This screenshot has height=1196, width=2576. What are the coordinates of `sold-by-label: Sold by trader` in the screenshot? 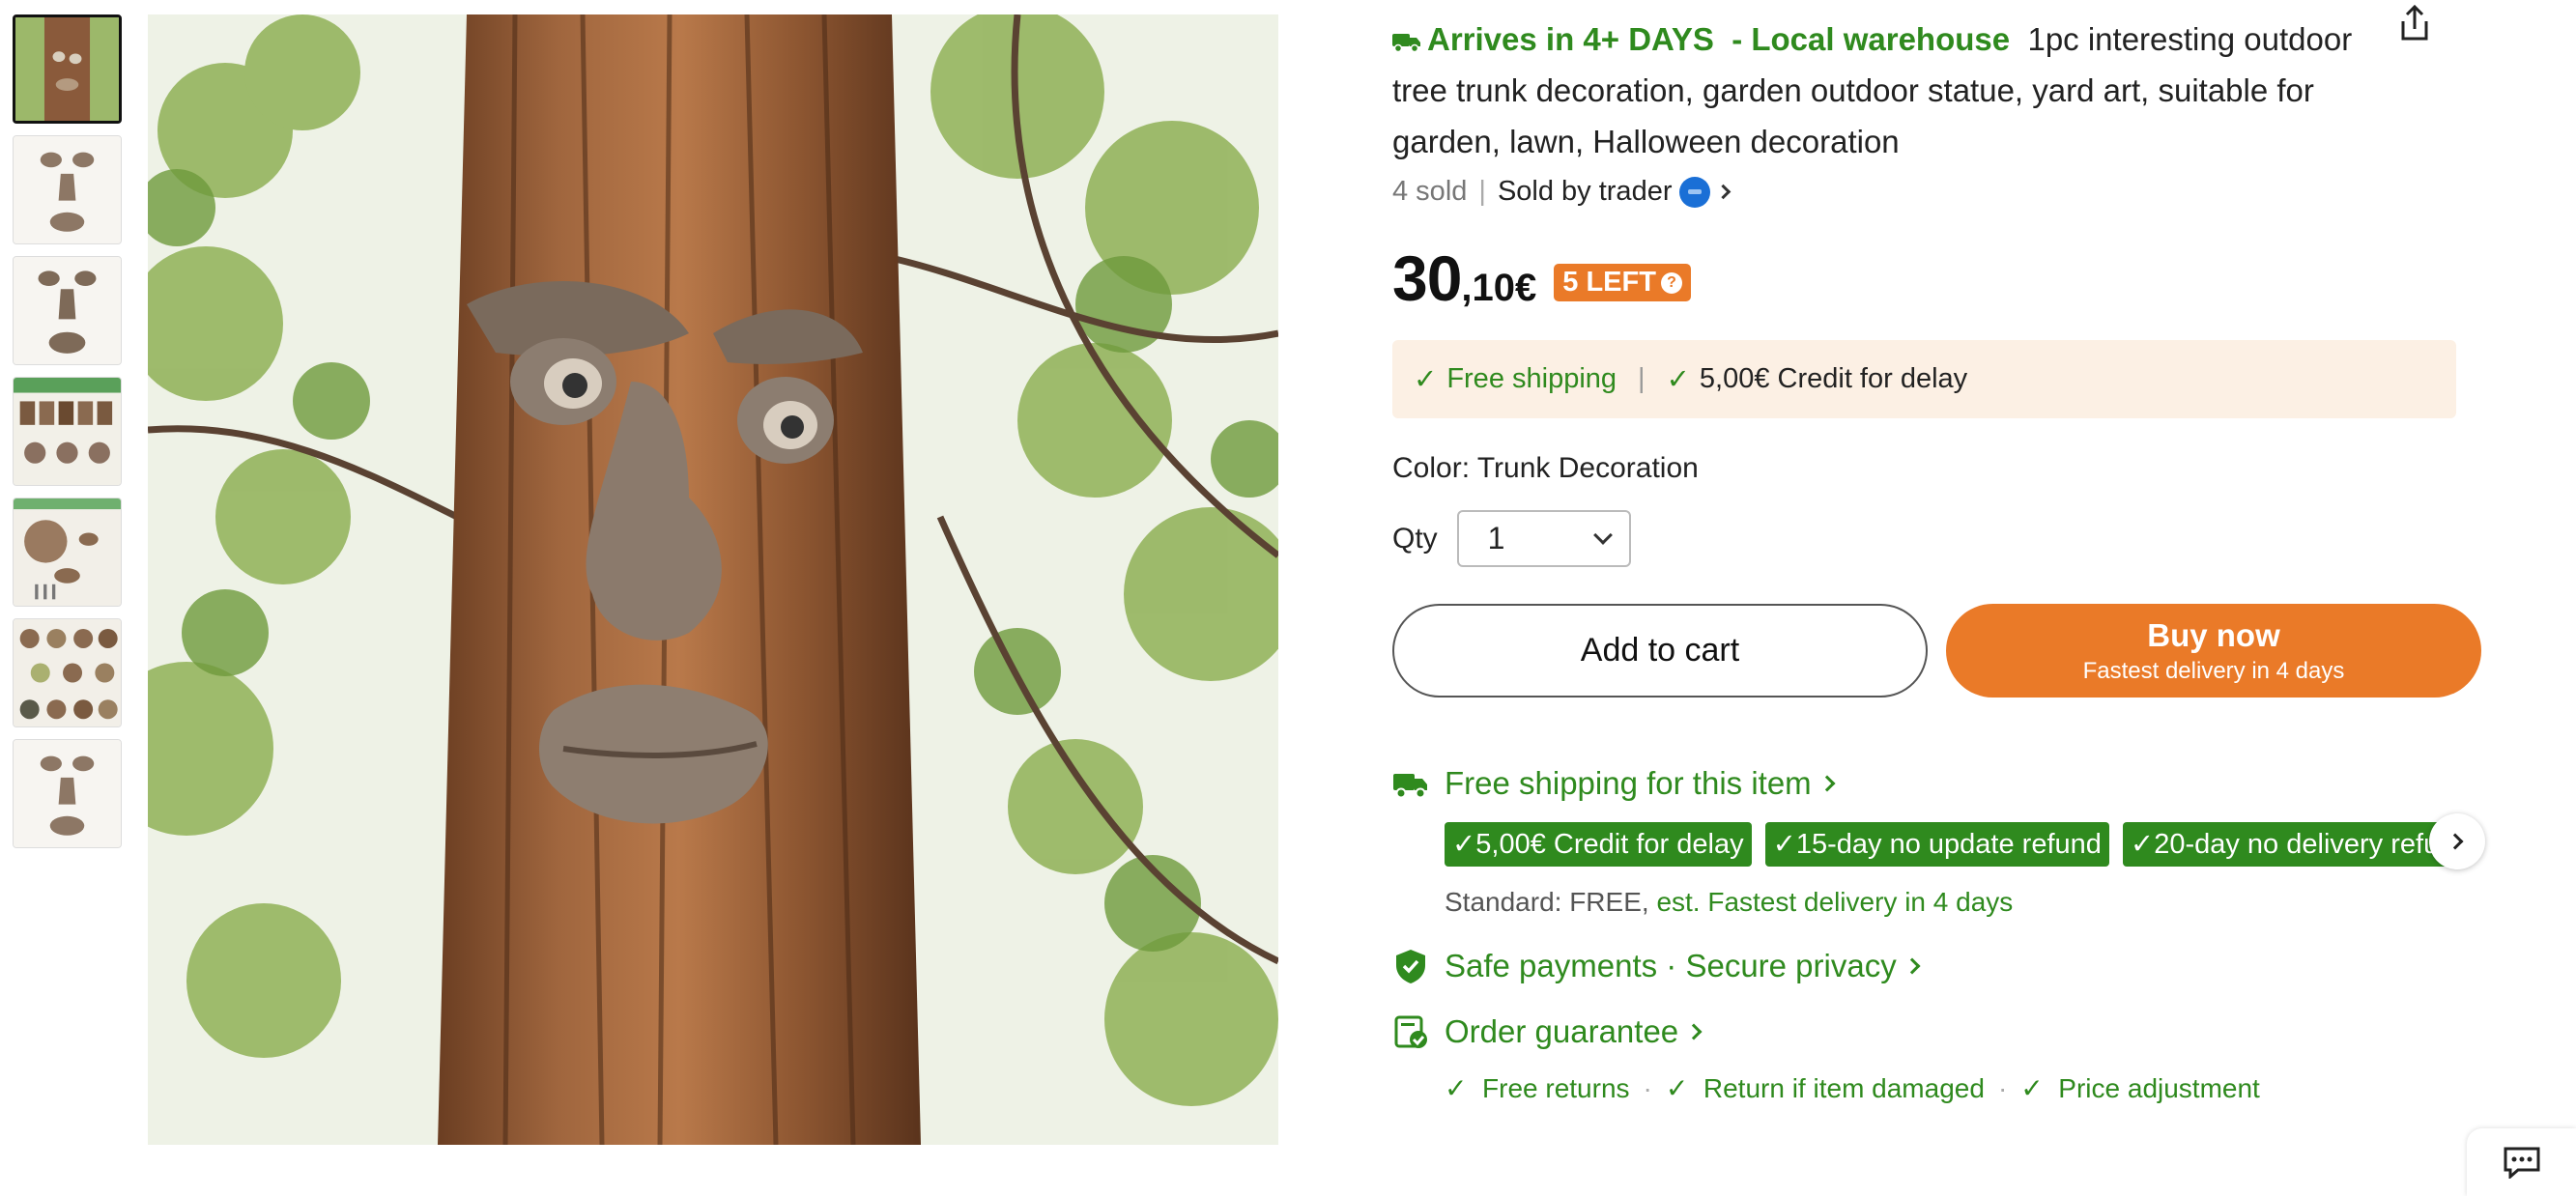 It's located at (1586, 192).